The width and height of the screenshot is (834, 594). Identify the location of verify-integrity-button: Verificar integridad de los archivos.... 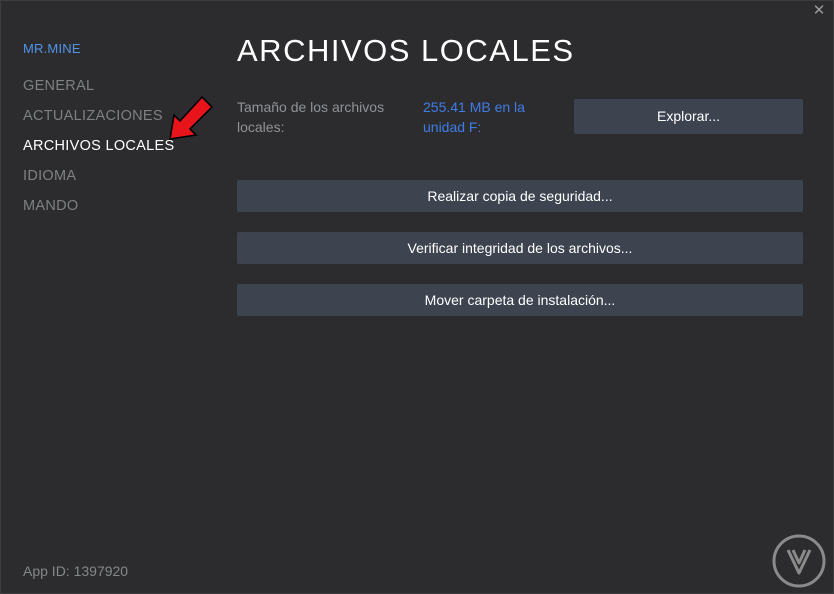
(520, 248).